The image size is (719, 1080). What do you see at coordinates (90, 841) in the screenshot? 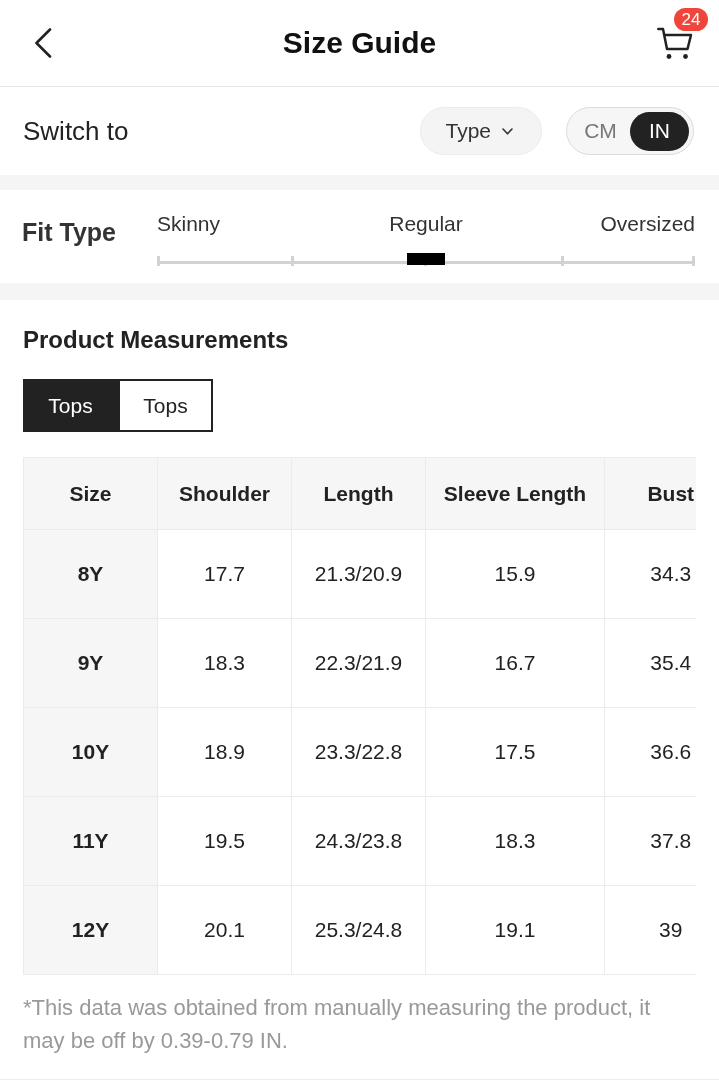
I see `size-cell: 11Y` at bounding box center [90, 841].